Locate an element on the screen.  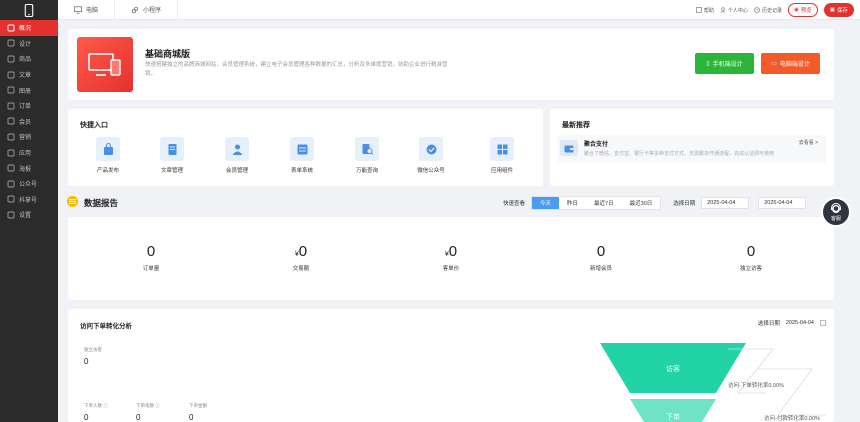
date-to-input: 2025-04-04 is located at coordinates (782, 203).